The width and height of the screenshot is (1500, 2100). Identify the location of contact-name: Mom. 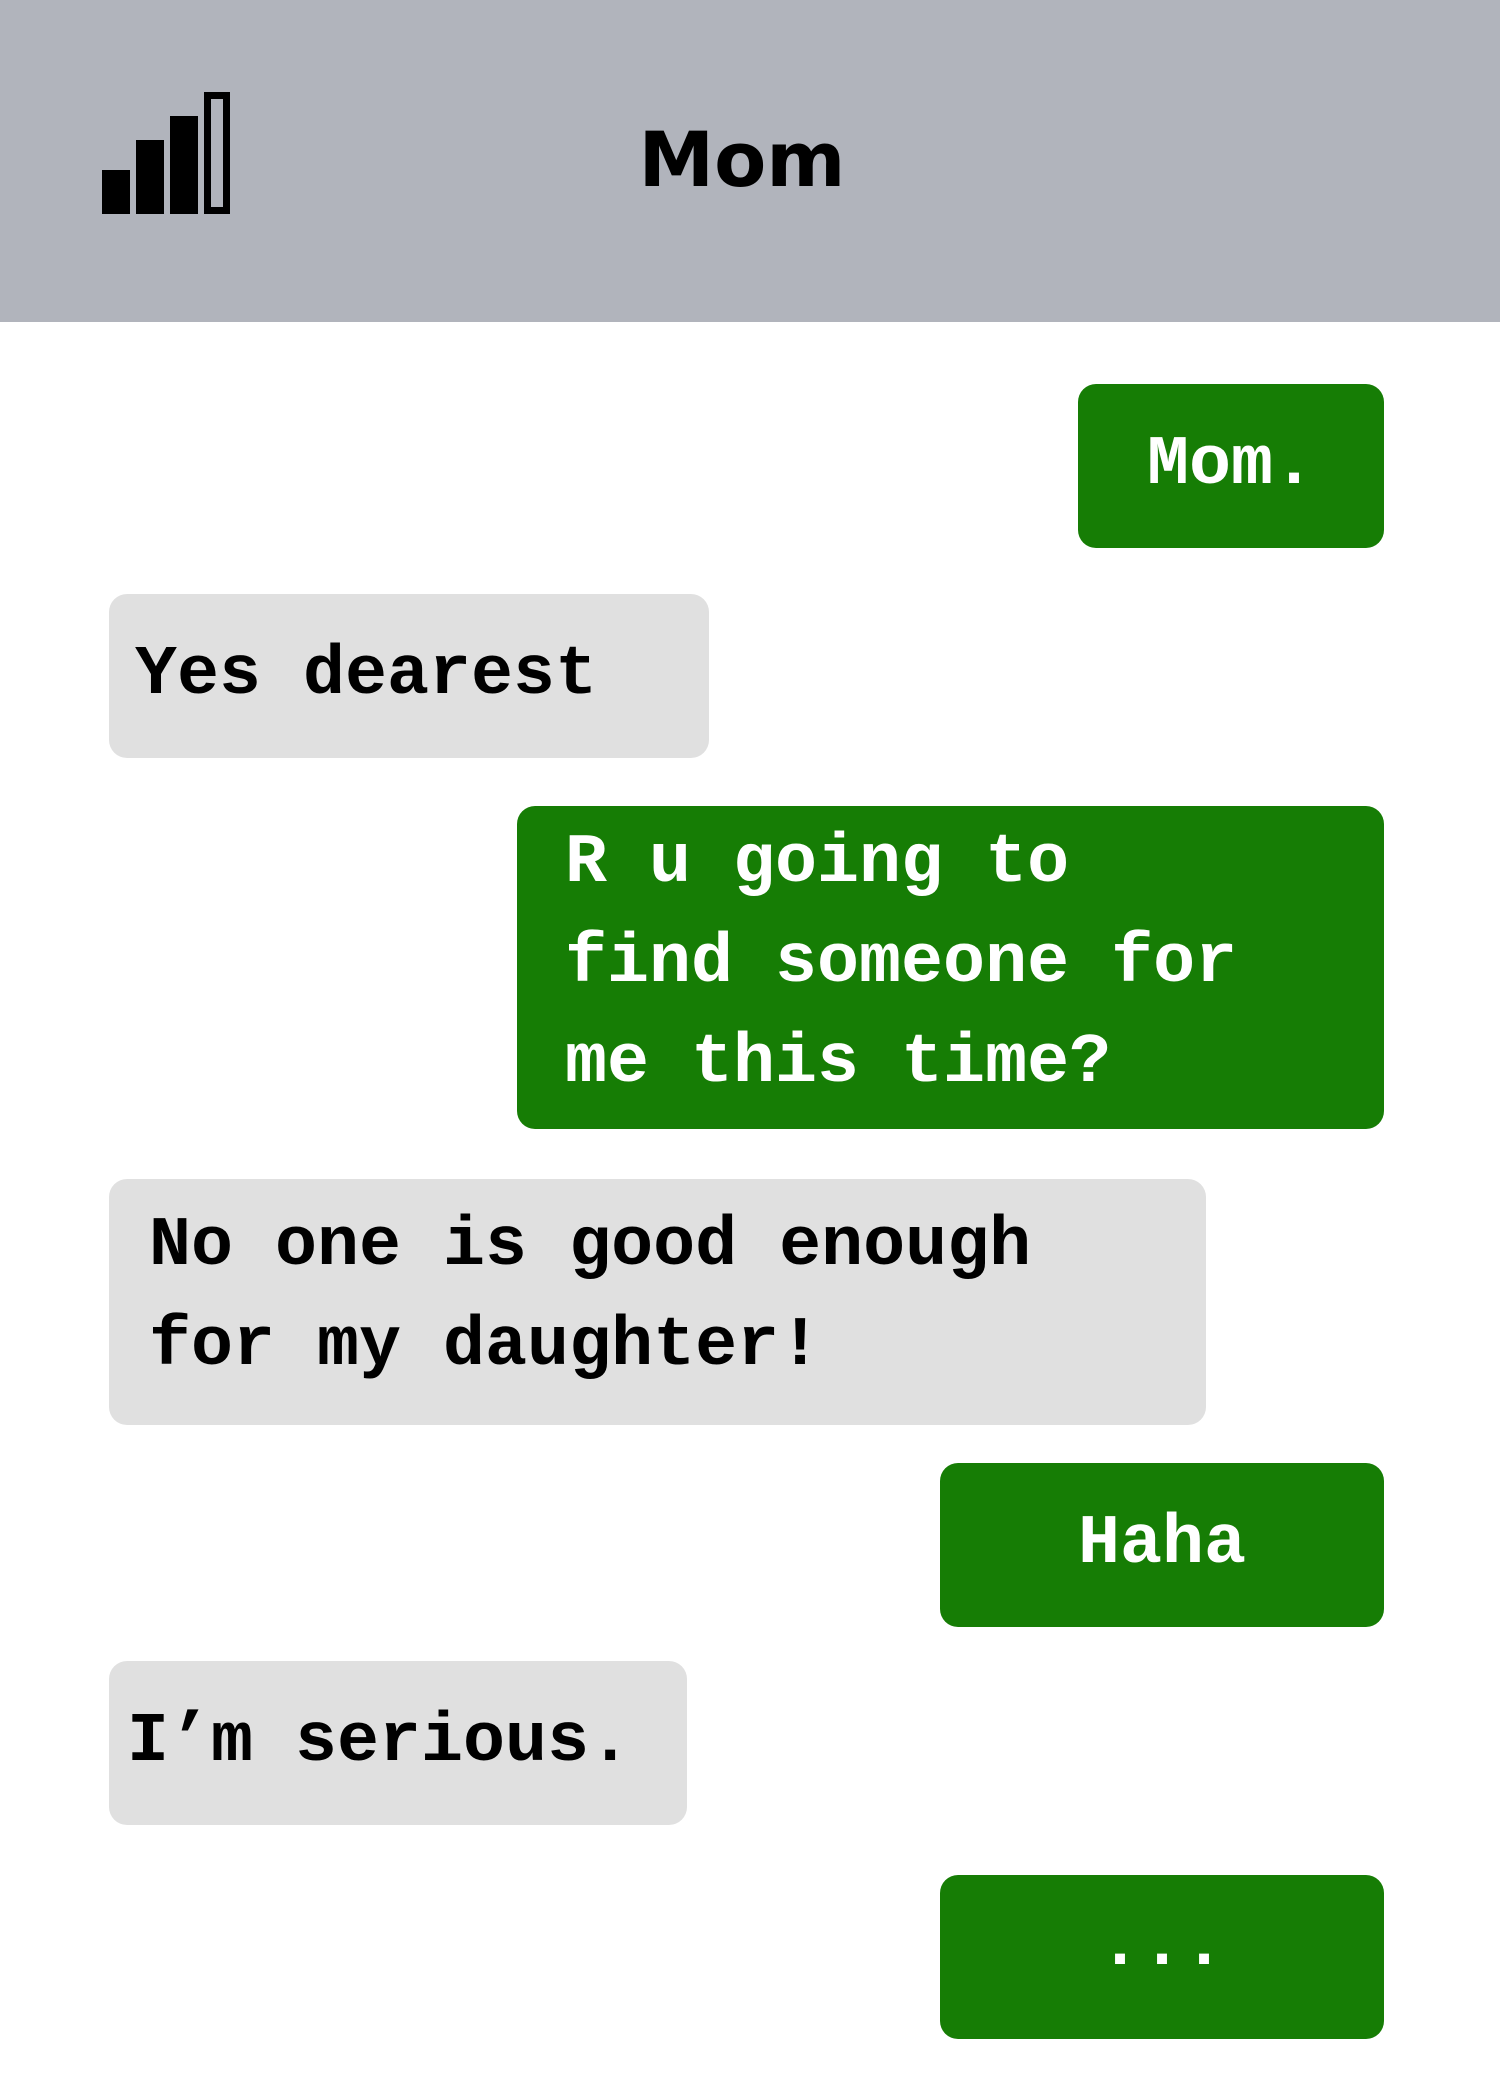
(742, 159).